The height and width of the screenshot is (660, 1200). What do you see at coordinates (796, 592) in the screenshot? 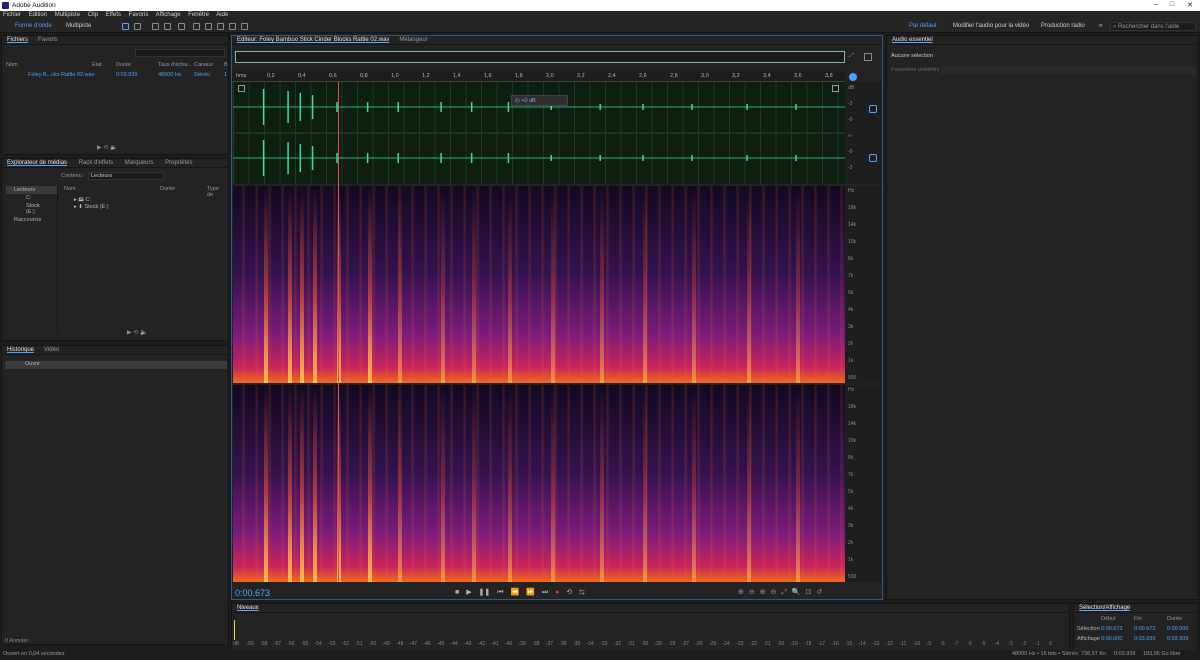
I see `zoom-in-point-icon: 🔍` at bounding box center [796, 592].